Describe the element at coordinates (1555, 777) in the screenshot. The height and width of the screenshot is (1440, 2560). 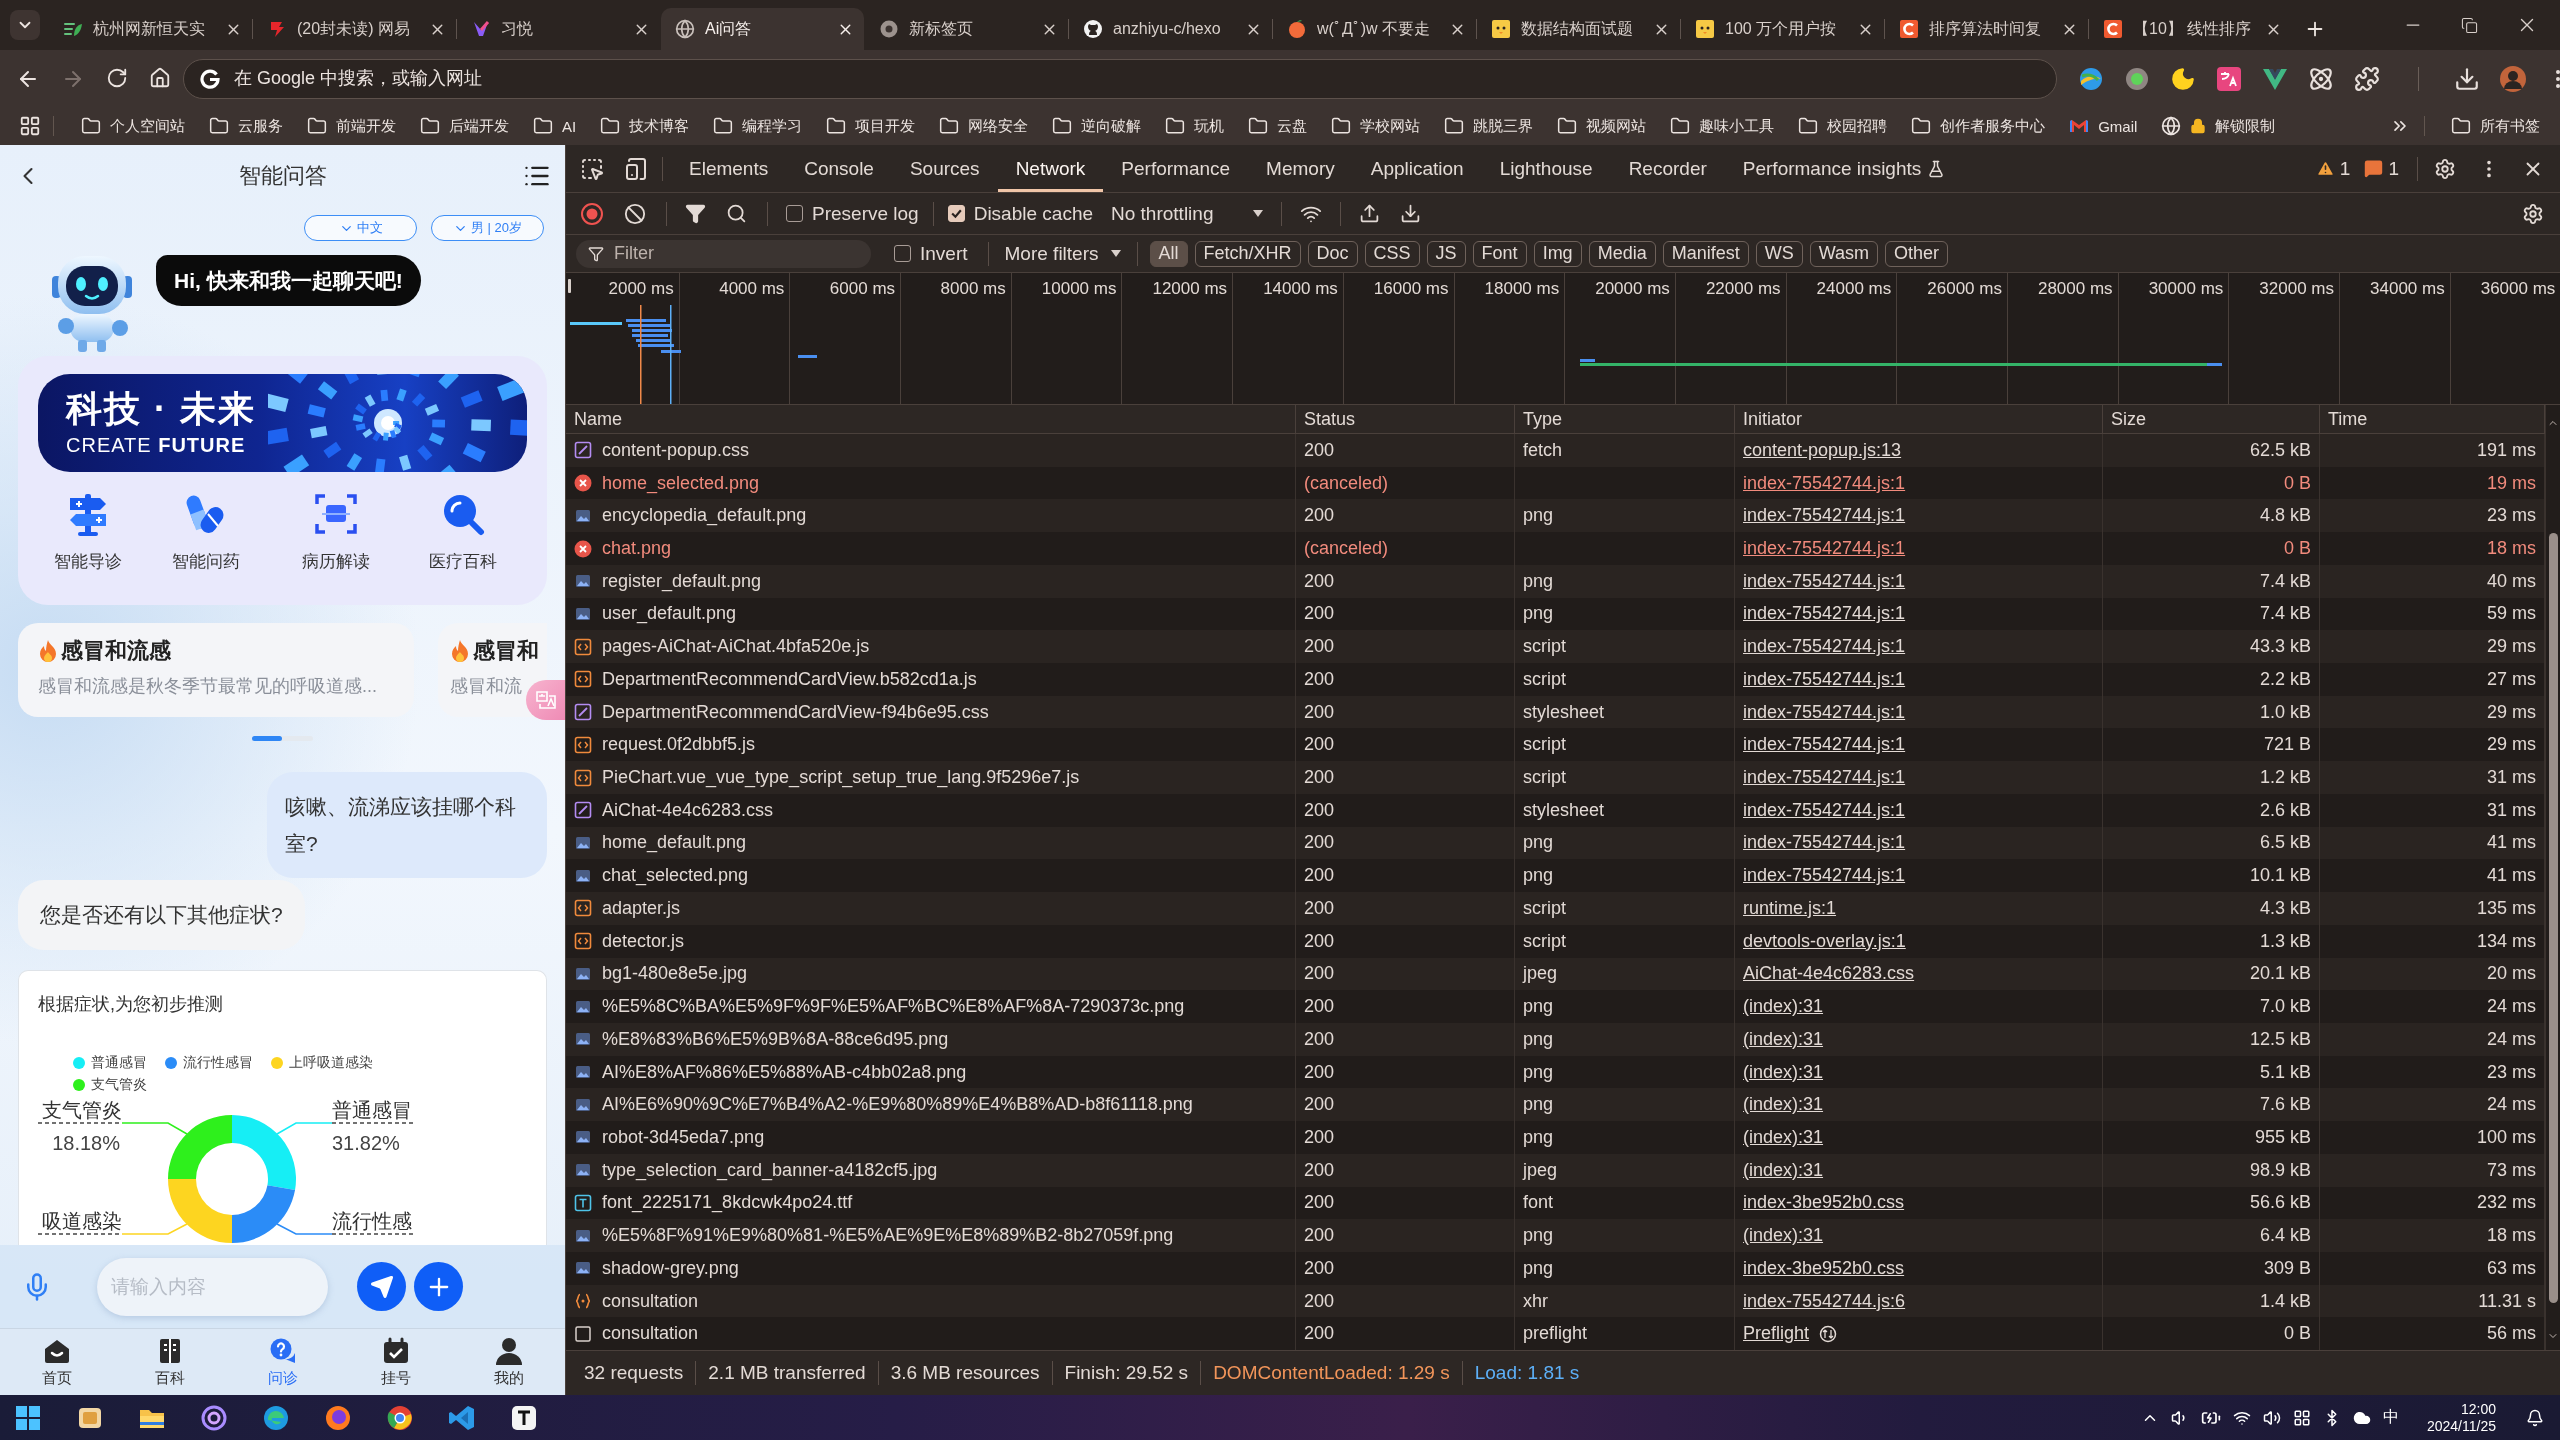
I see `table-row: PieChart.vue_vue_type_script_setup_true_lang.9f5296e7.js 200 script index-75542744.js:1 1.2 kB 31 ms` at that location.